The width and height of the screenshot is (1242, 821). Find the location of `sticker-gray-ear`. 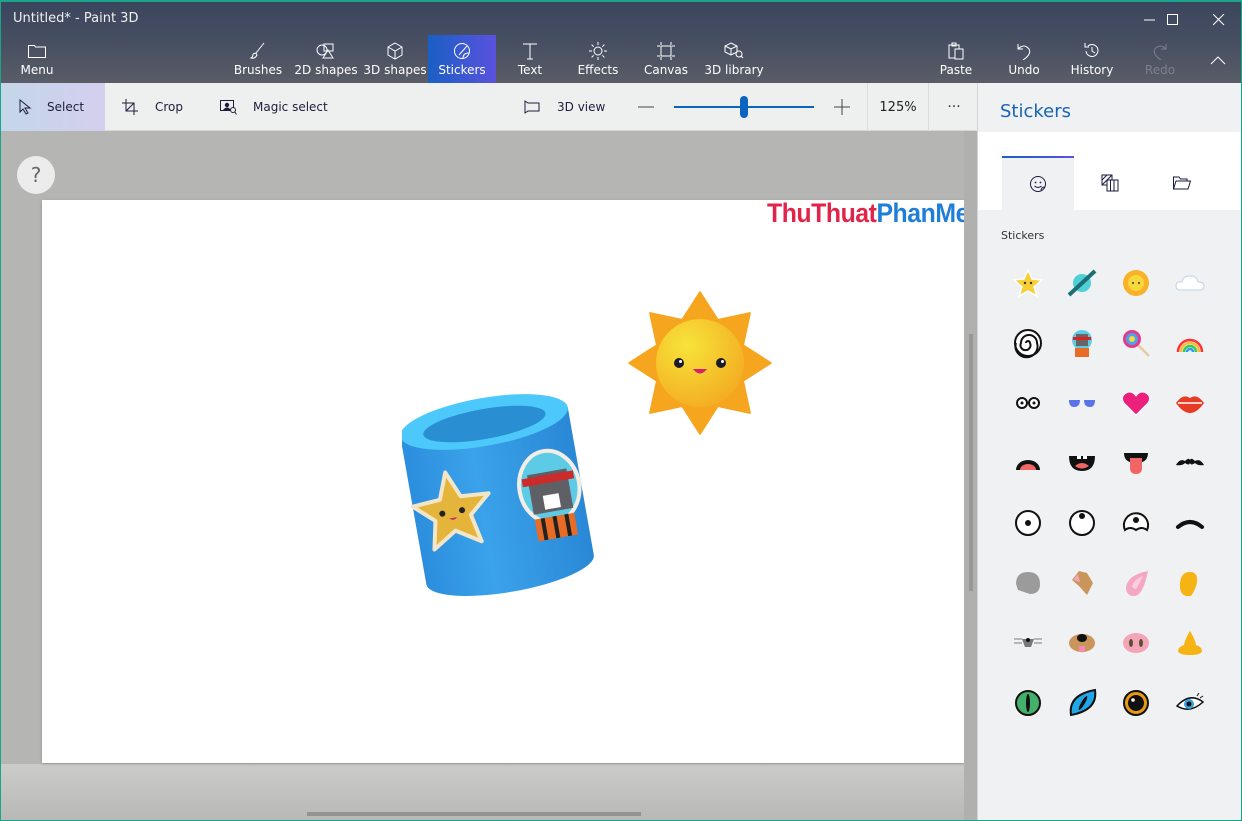

sticker-gray-ear is located at coordinates (1028, 583).